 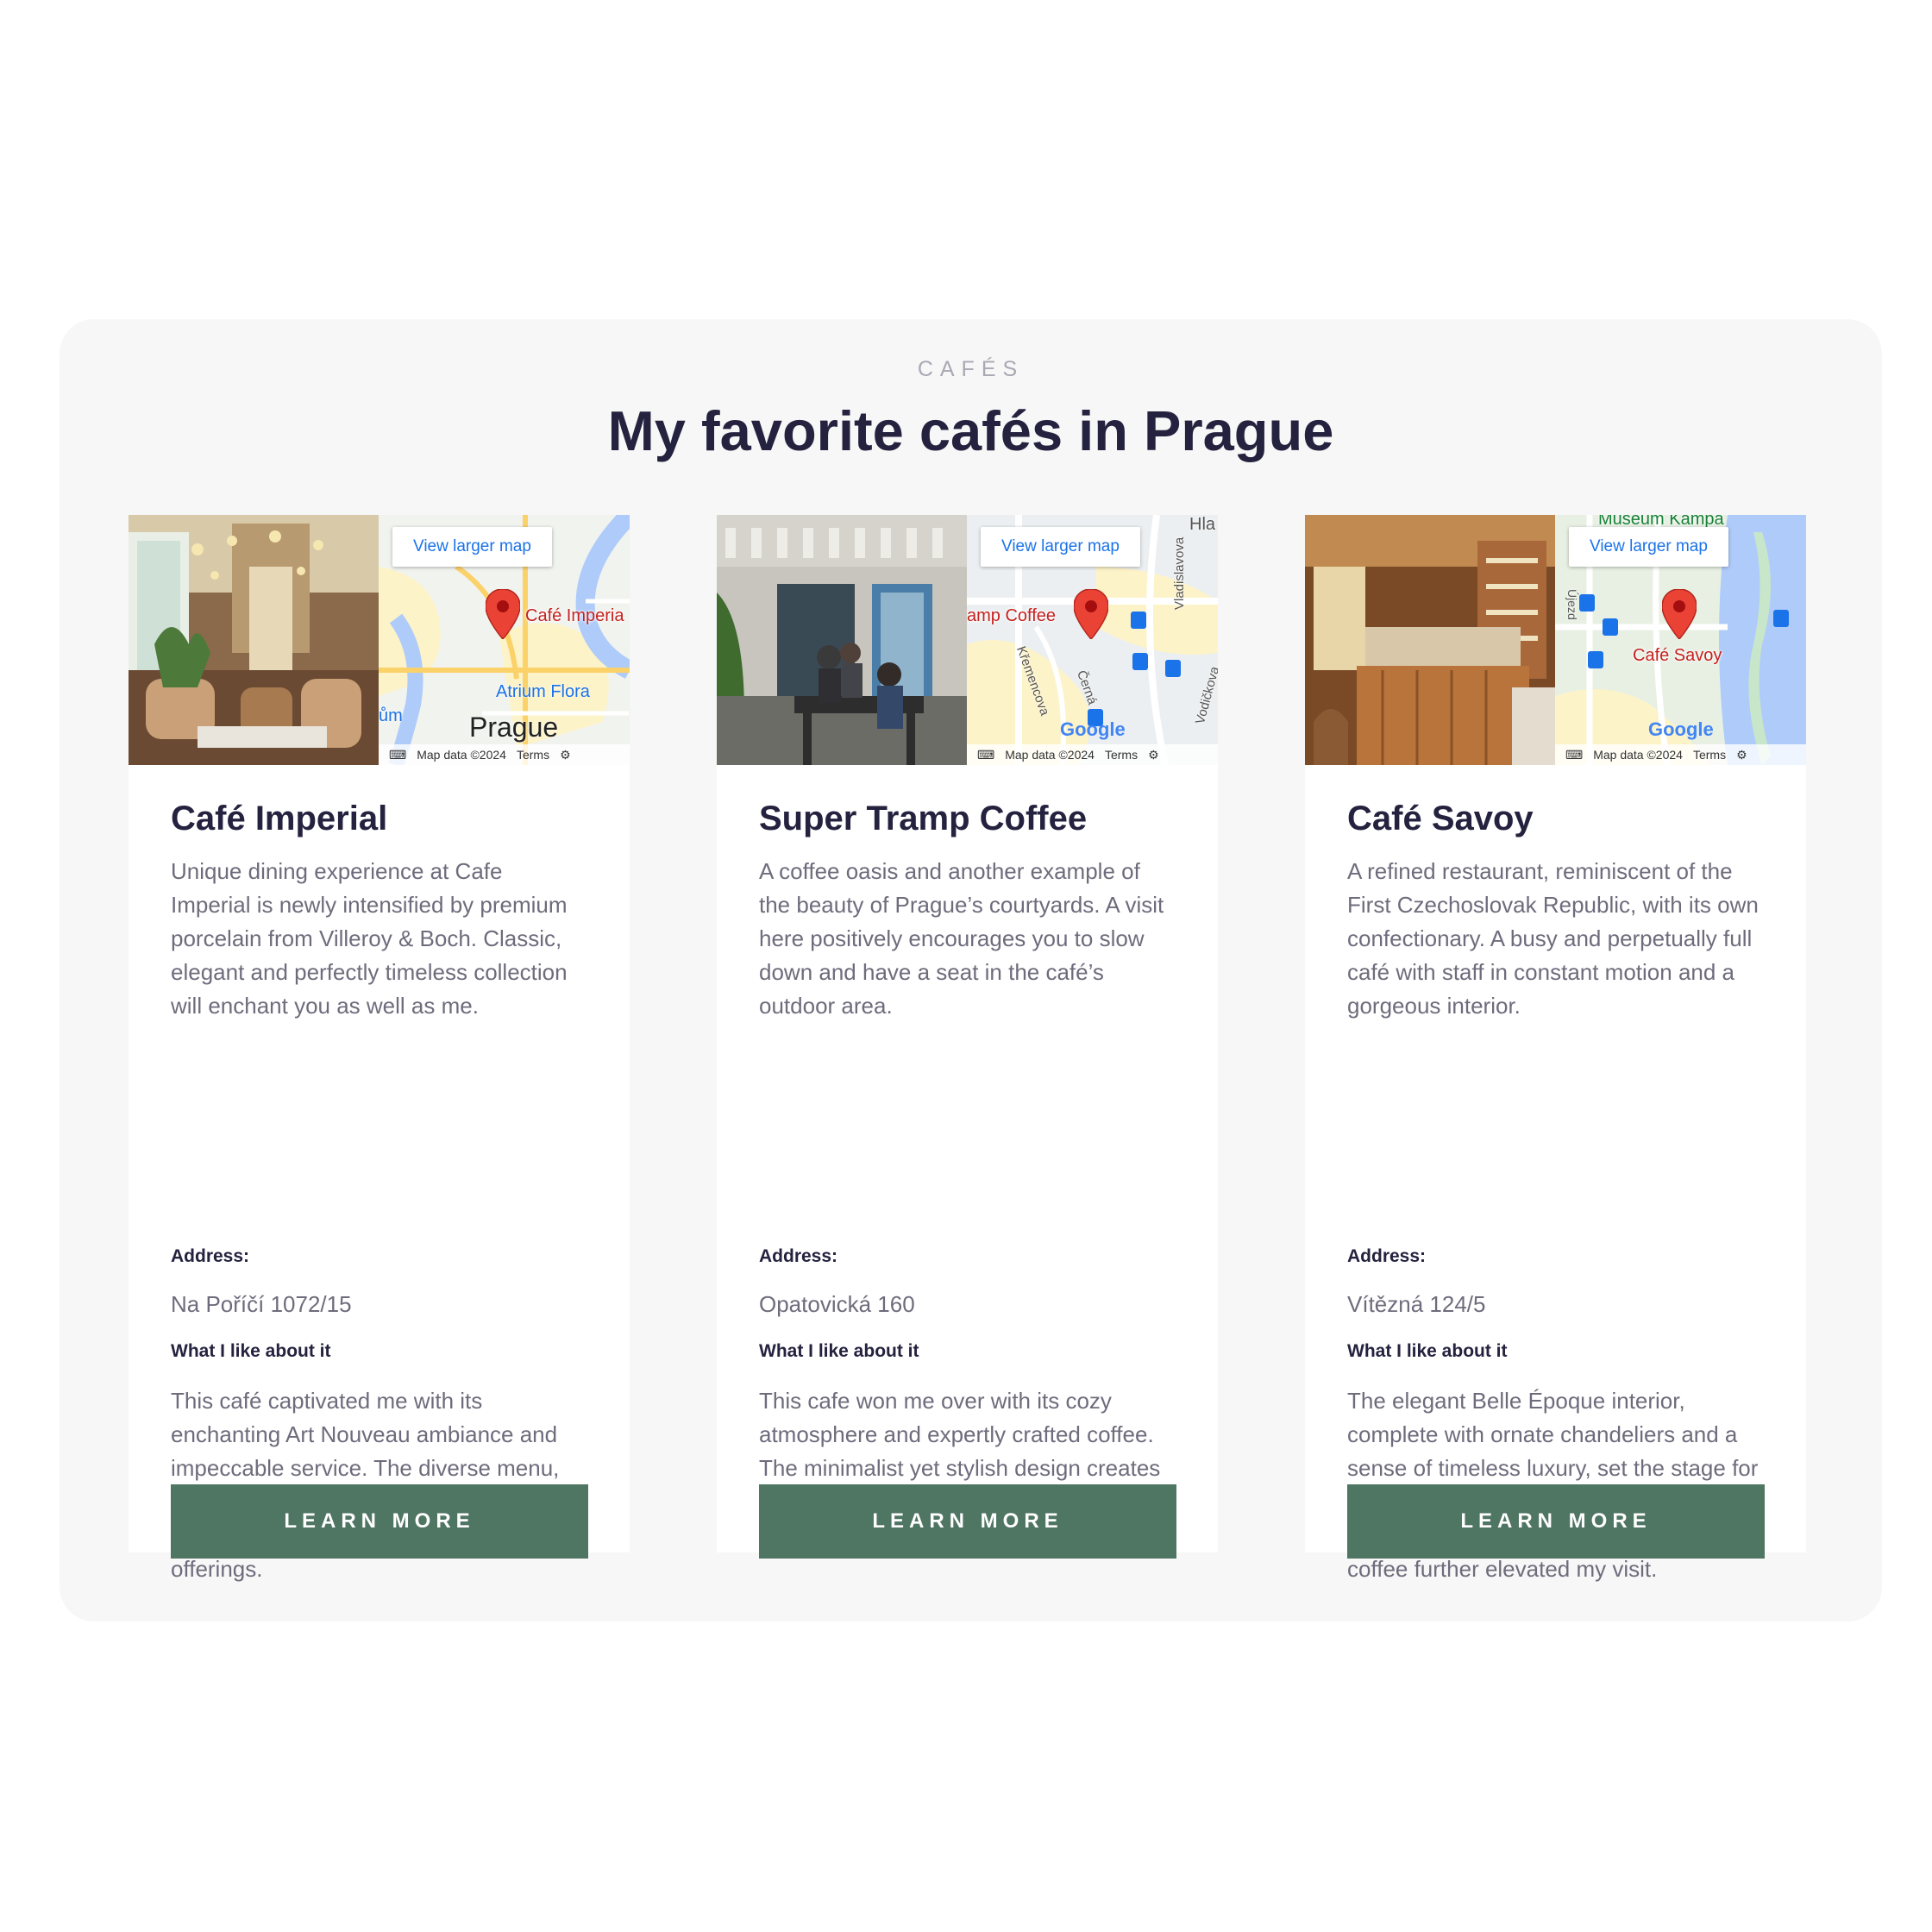 I want to click on cafe-interior-image, so click(x=254, y=640).